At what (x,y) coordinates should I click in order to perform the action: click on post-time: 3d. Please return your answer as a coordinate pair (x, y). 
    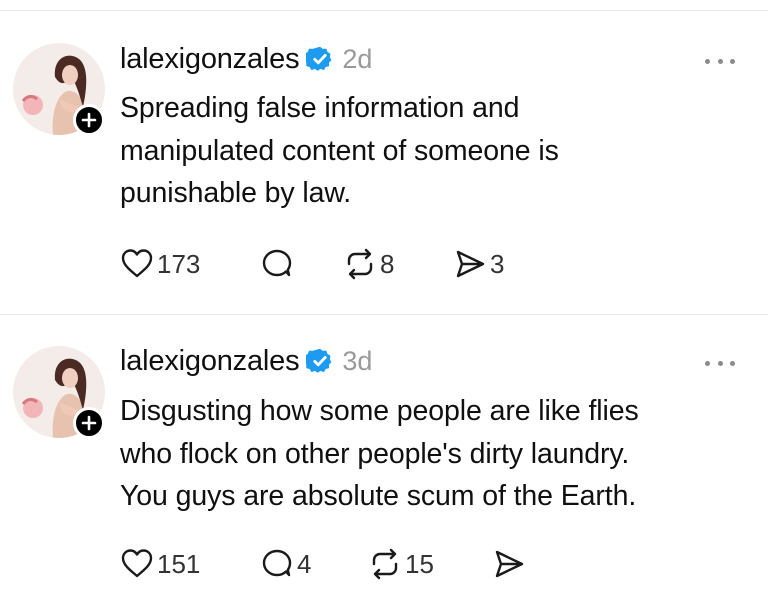
    Looking at the image, I should click on (357, 360).